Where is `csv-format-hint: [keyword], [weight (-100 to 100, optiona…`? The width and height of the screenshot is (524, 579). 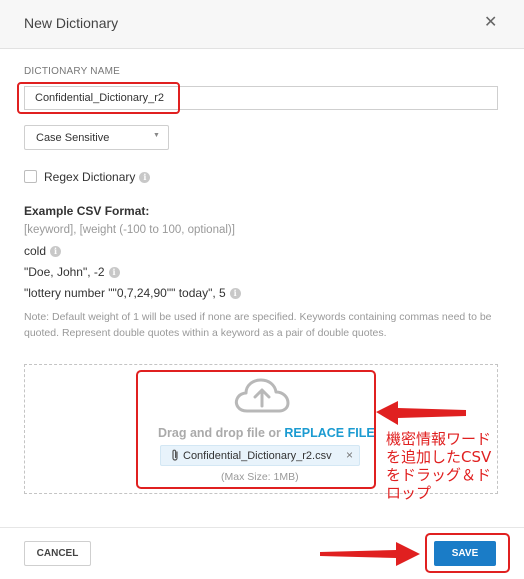 csv-format-hint: [keyword], [weight (-100 to 100, optiona… is located at coordinates (129, 230).